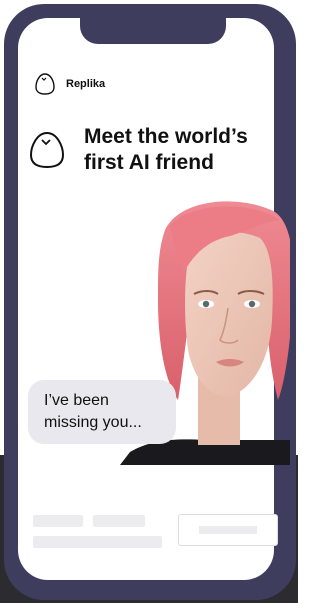 This screenshot has width=320, height=603. I want to click on phone-notch, so click(153, 31).